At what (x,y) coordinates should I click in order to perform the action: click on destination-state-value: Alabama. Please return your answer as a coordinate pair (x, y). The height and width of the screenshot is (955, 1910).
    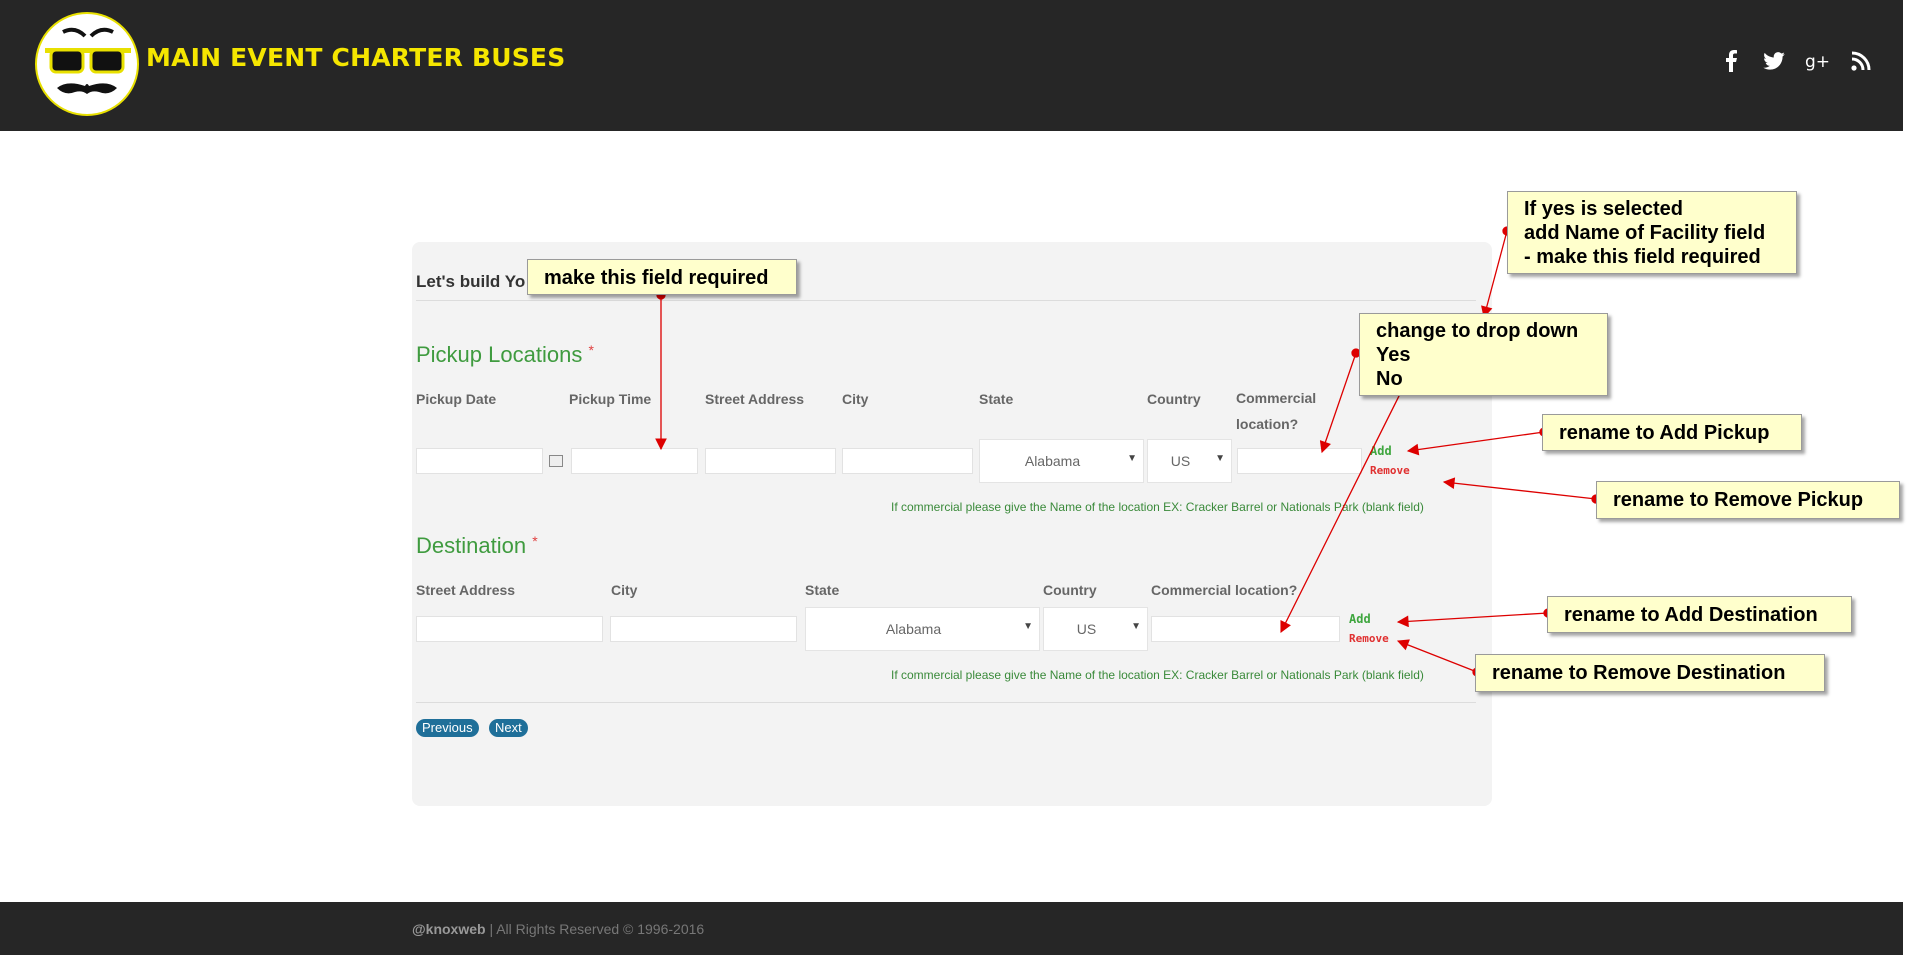
    Looking at the image, I should click on (913, 629).